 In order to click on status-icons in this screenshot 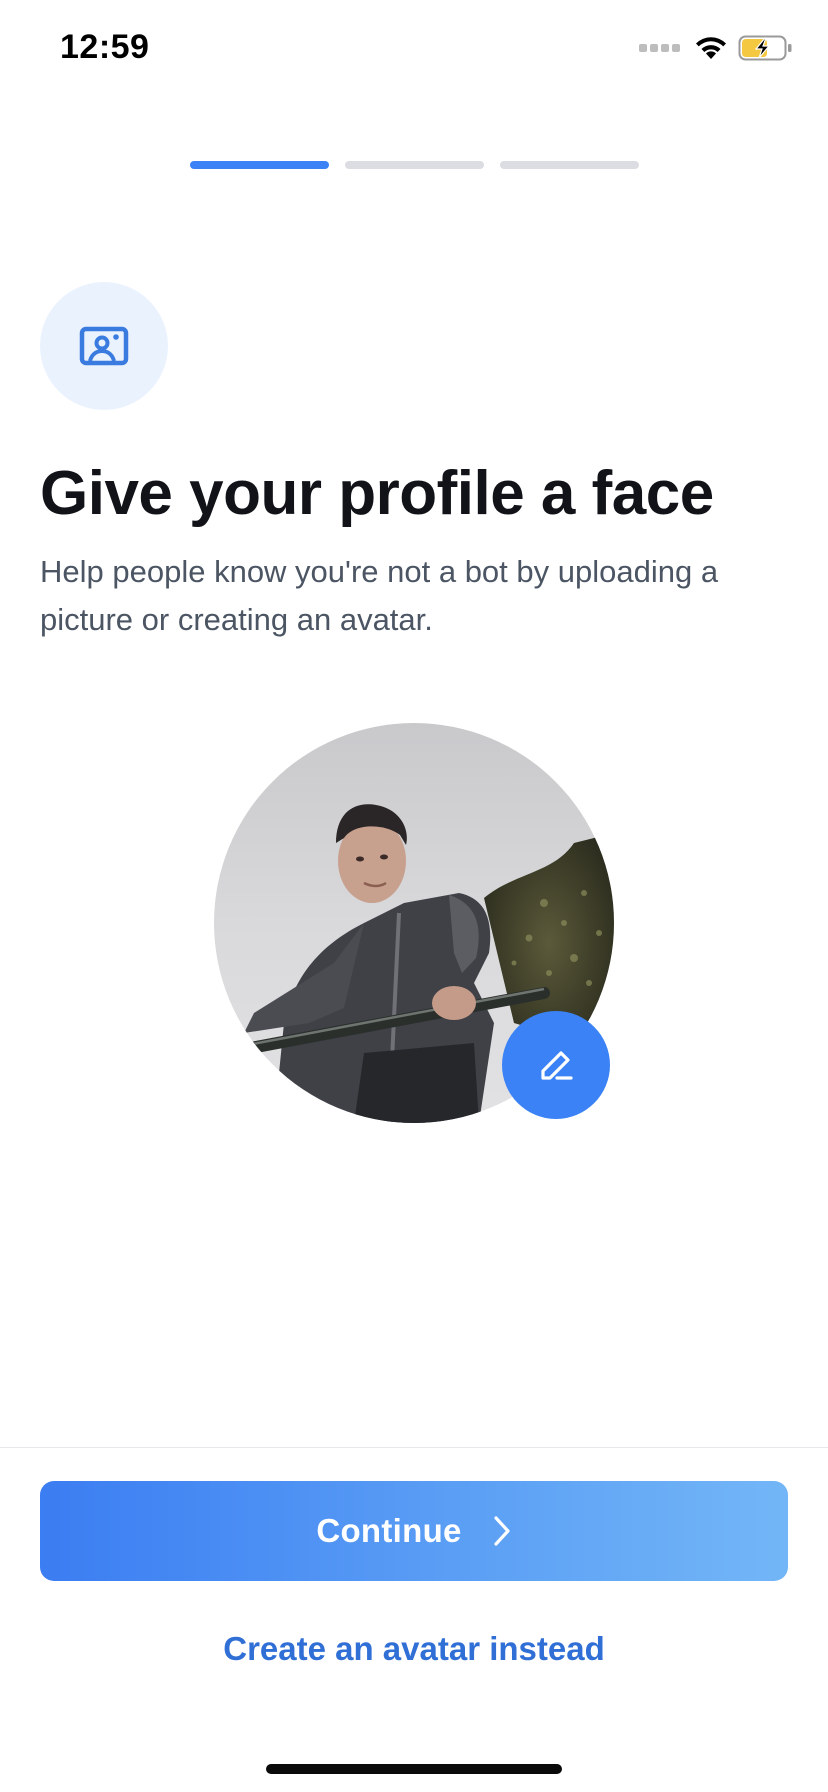, I will do `click(716, 48)`.